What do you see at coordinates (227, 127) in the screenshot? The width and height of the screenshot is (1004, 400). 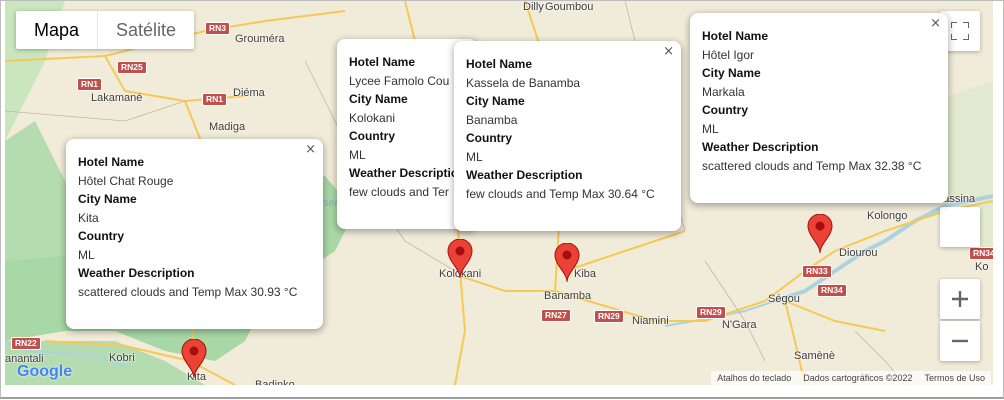 I see `place-label-madiga: Madiga` at bounding box center [227, 127].